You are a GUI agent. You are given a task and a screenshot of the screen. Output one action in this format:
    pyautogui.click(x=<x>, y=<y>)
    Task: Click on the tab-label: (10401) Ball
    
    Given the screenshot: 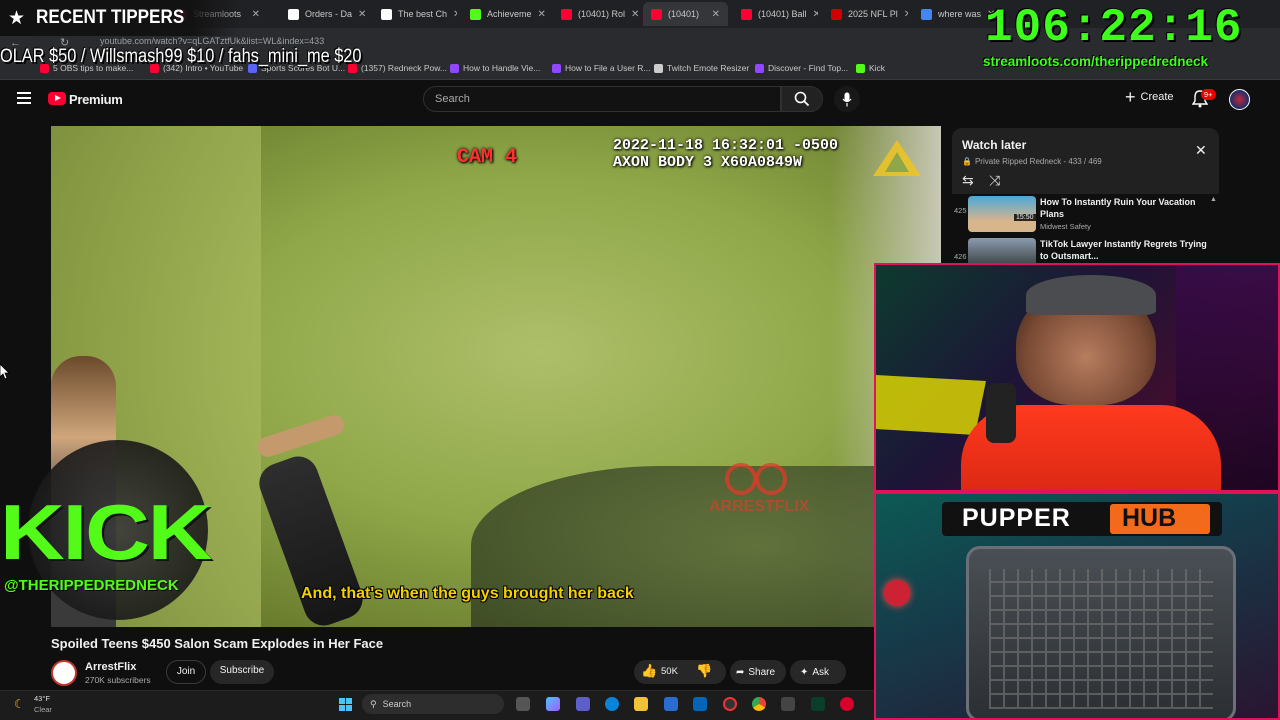 What is the action you would take?
    pyautogui.click(x=782, y=14)
    